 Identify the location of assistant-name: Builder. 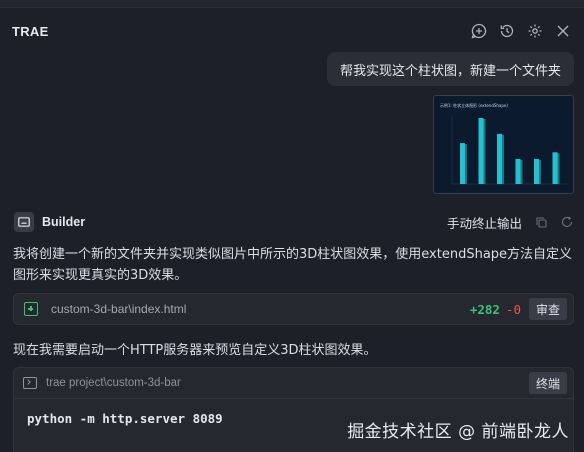
(64, 222).